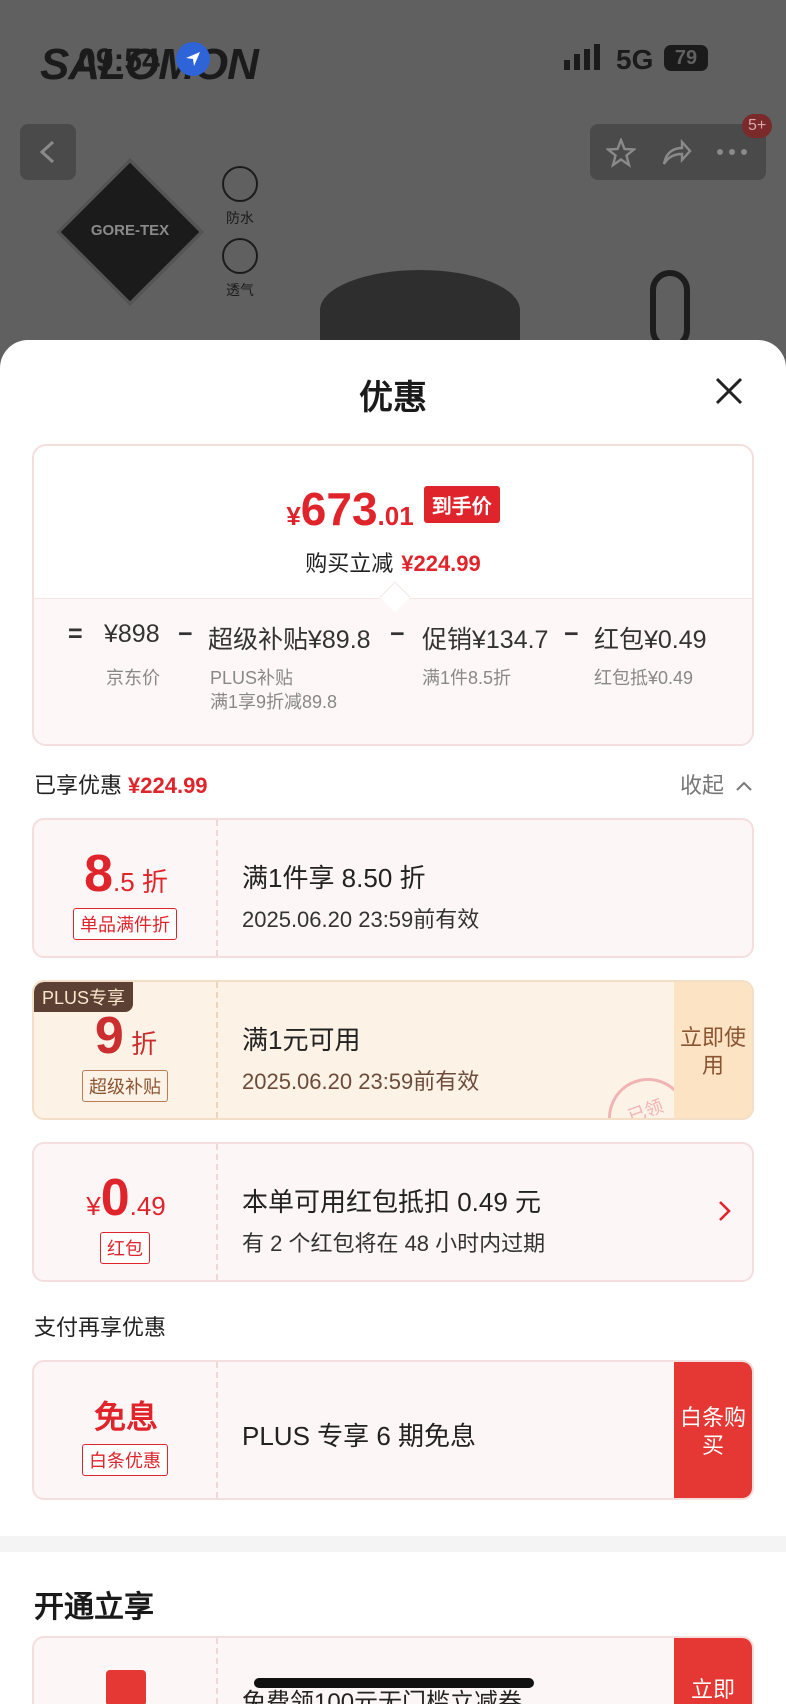  I want to click on formula-promotion: 促销¥134.7, so click(485, 640).